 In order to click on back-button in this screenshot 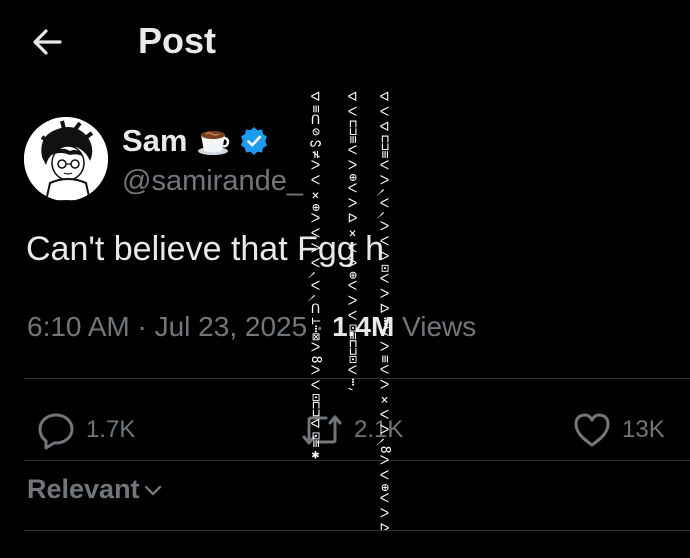, I will do `click(48, 42)`.